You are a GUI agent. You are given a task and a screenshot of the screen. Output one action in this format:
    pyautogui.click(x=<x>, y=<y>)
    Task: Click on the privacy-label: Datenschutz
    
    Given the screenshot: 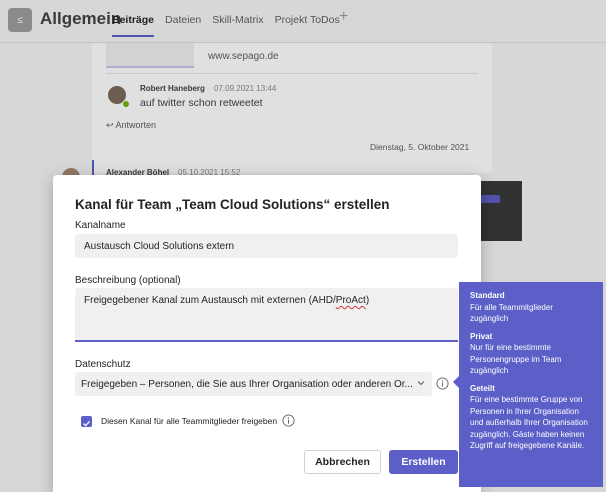 What is the action you would take?
    pyautogui.click(x=103, y=364)
    